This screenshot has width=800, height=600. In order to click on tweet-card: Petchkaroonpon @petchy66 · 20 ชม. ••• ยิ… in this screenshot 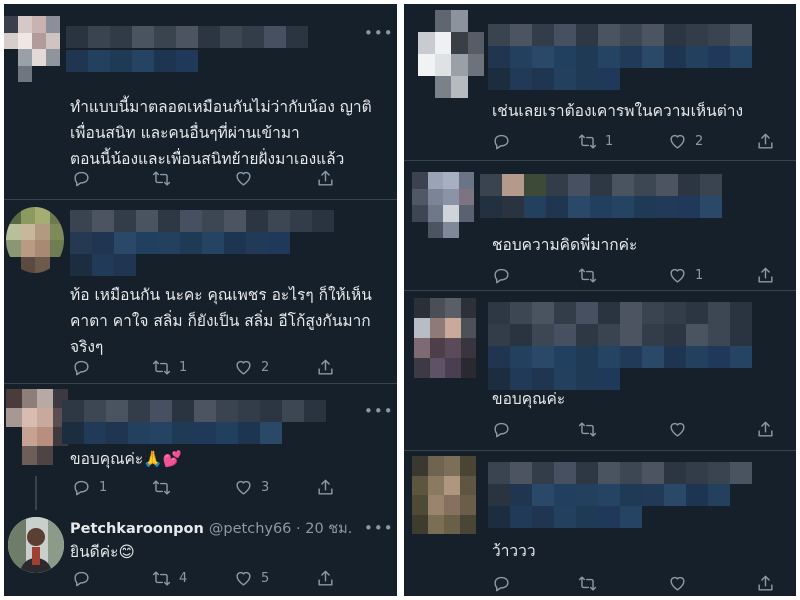, I will do `click(200, 551)`.